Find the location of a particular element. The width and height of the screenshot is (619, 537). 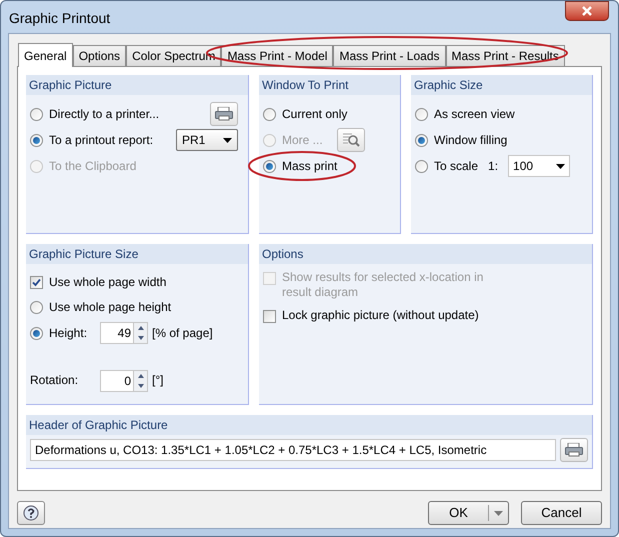

magnifier-icon is located at coordinates (351, 140).